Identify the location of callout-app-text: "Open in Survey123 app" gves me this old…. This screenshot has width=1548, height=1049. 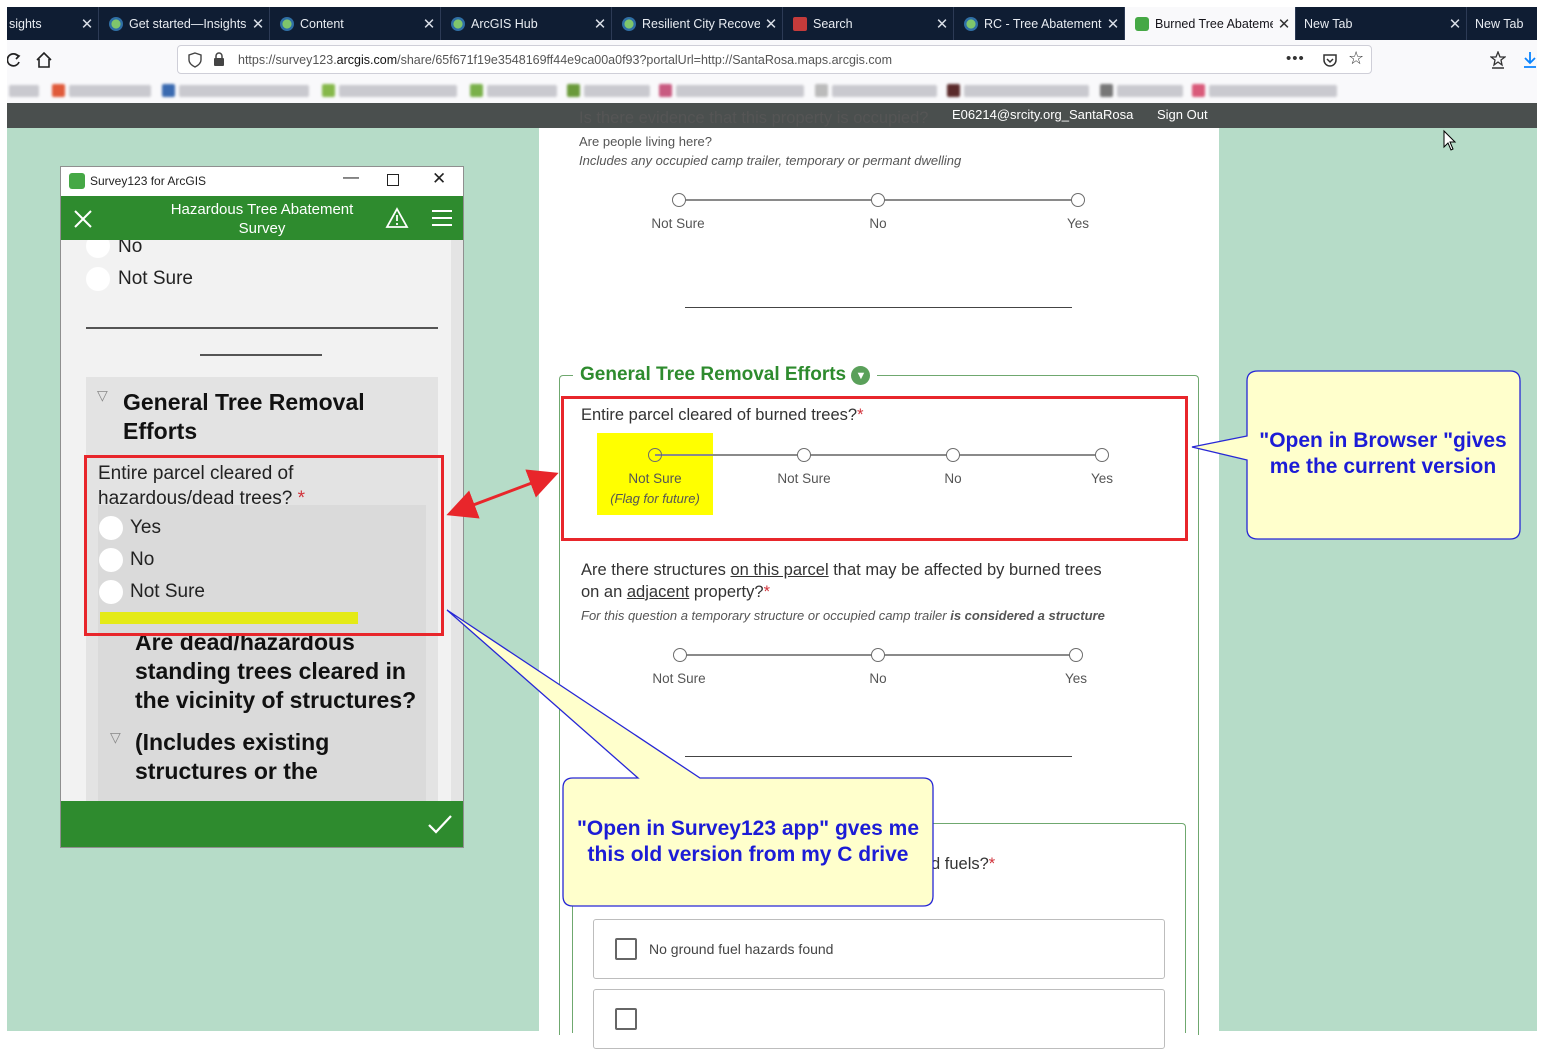
(748, 841).